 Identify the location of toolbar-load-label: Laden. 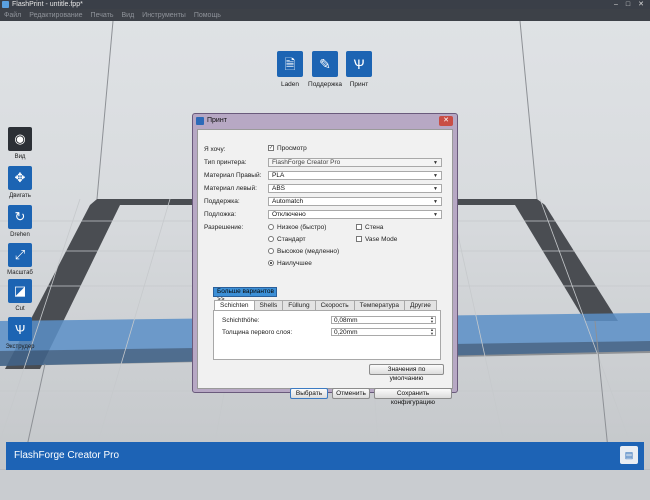
(290, 84).